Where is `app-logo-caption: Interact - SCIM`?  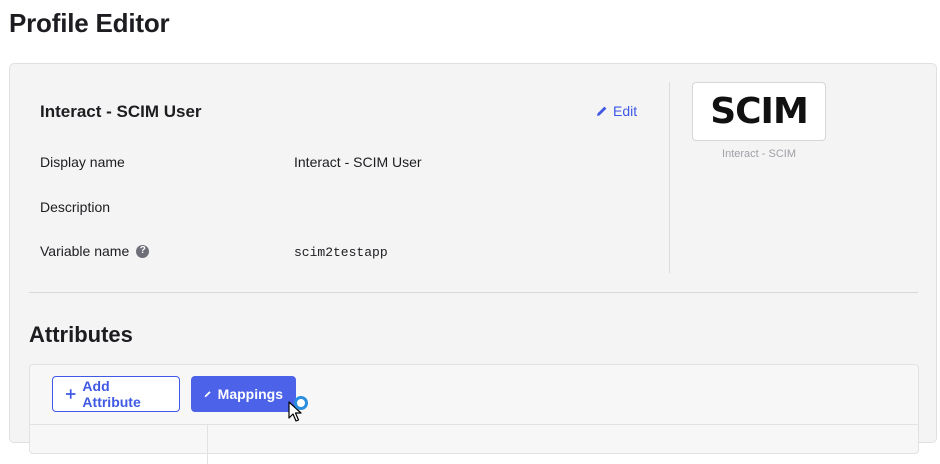
app-logo-caption: Interact - SCIM is located at coordinates (759, 154).